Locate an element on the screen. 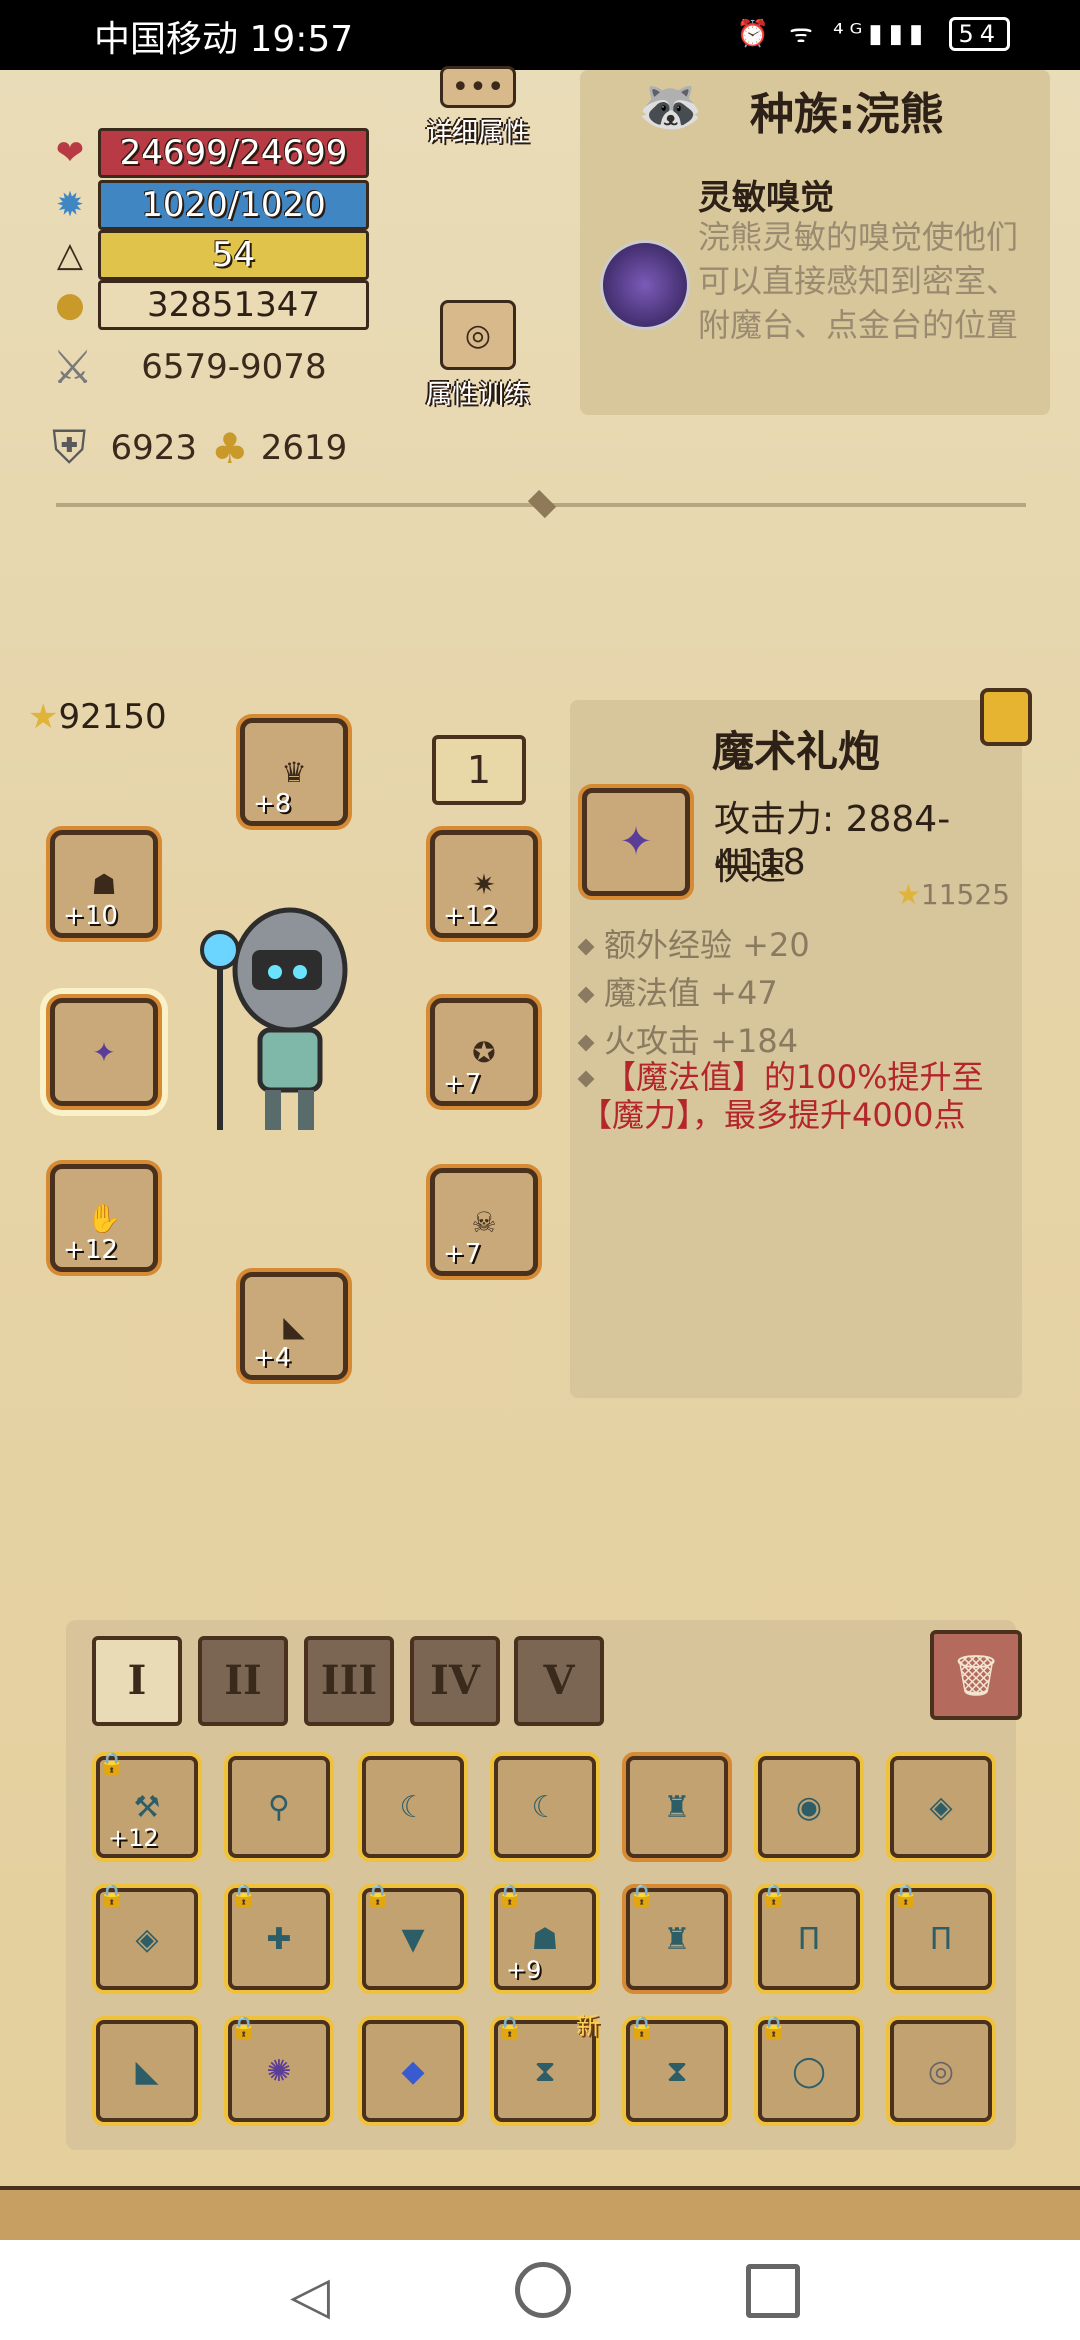 This screenshot has width=1080, height=2340. boots-slot: ◣ +4 is located at coordinates (294, 1326).